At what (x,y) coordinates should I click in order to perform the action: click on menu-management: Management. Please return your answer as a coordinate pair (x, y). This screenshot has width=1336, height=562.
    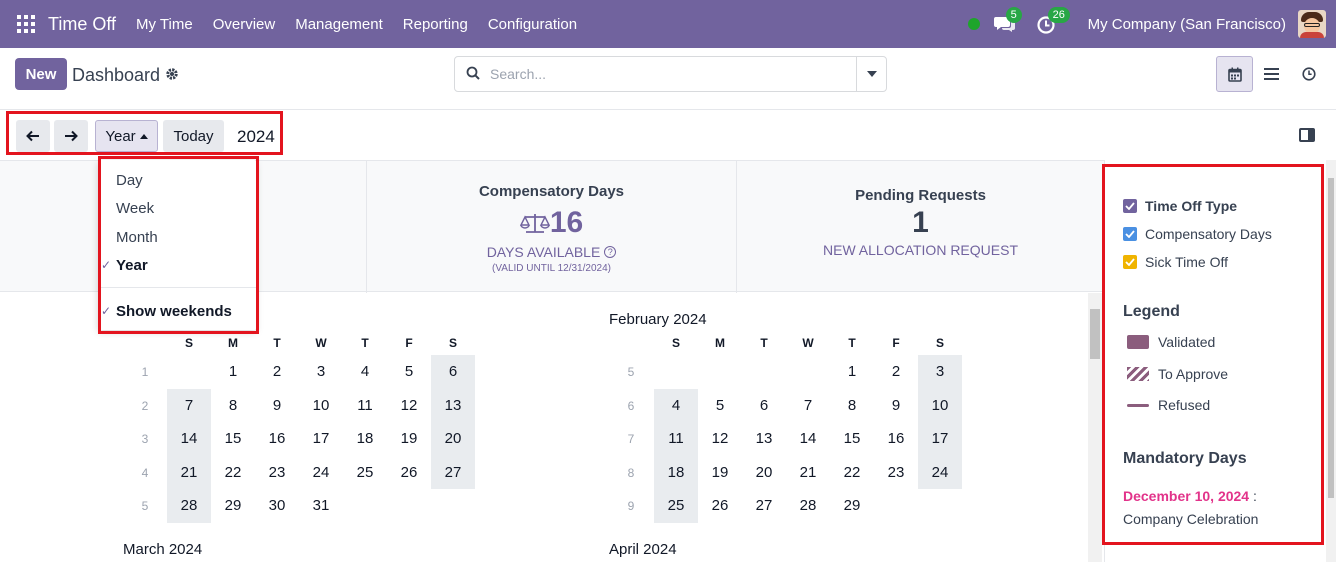
    Looking at the image, I should click on (339, 24).